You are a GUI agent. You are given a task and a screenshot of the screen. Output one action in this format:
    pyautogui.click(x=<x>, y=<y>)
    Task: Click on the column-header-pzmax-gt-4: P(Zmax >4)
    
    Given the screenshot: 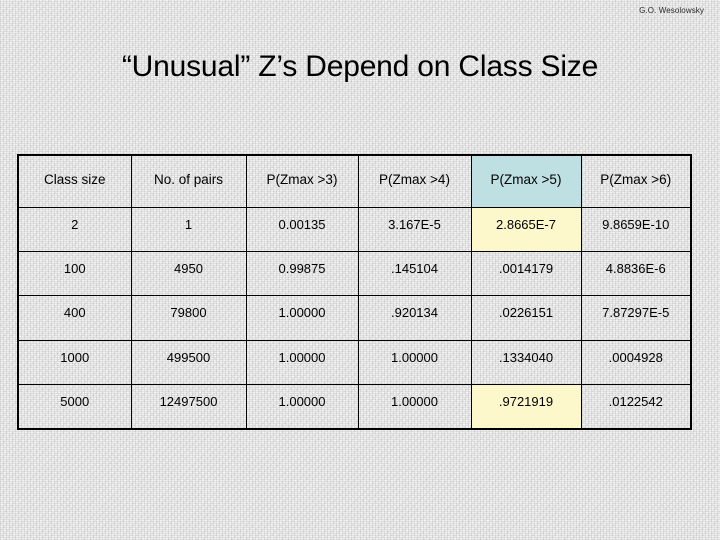 What is the action you would take?
    pyautogui.click(x=414, y=181)
    